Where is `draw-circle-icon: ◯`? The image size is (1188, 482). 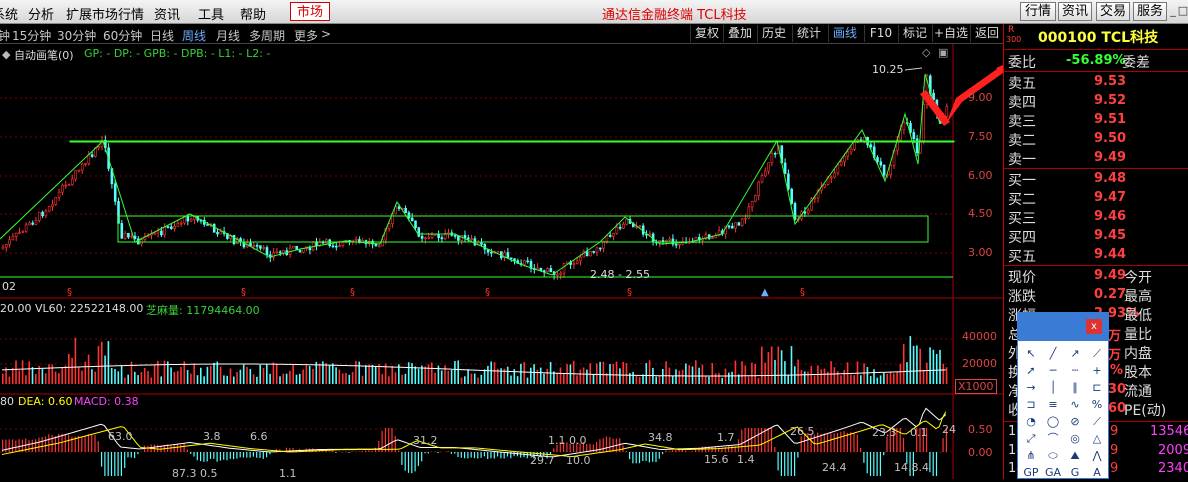 draw-circle-icon: ◯ is located at coordinates (1053, 422).